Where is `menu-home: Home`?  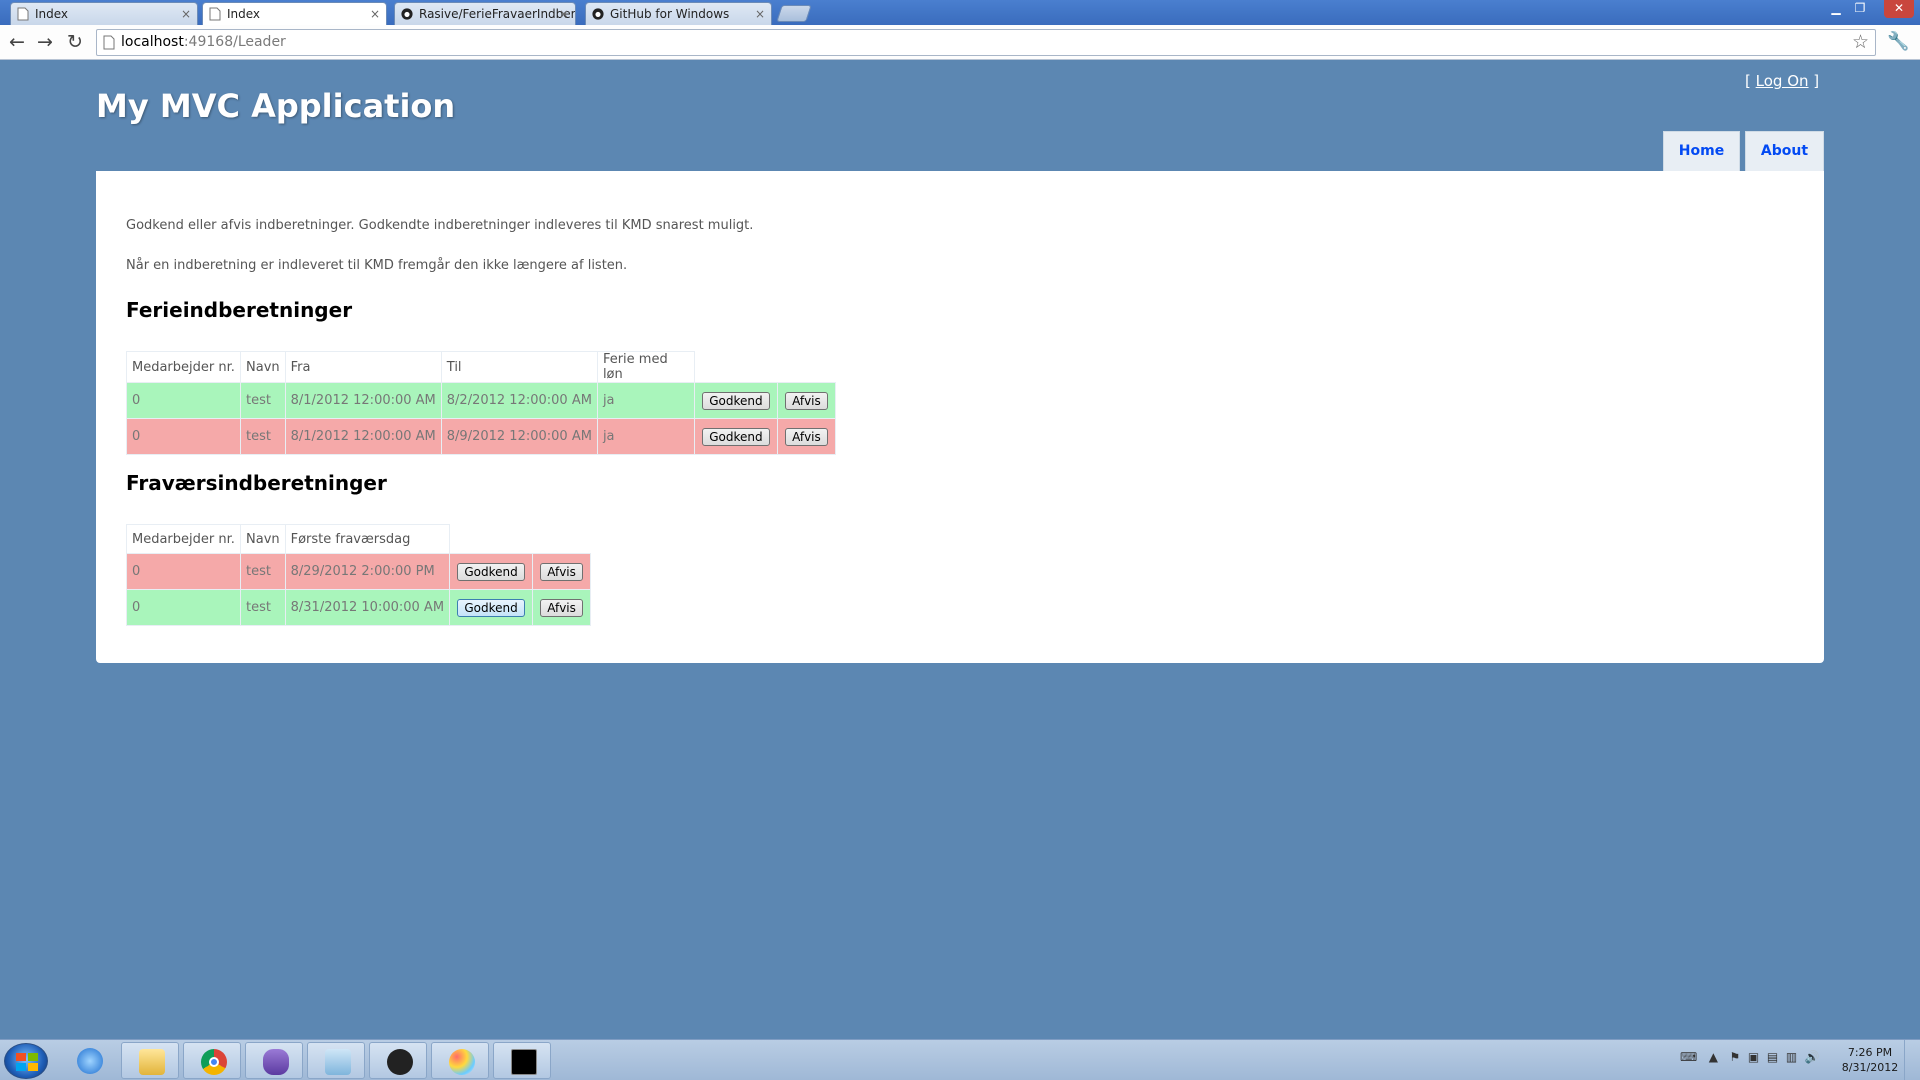 menu-home: Home is located at coordinates (1701, 151).